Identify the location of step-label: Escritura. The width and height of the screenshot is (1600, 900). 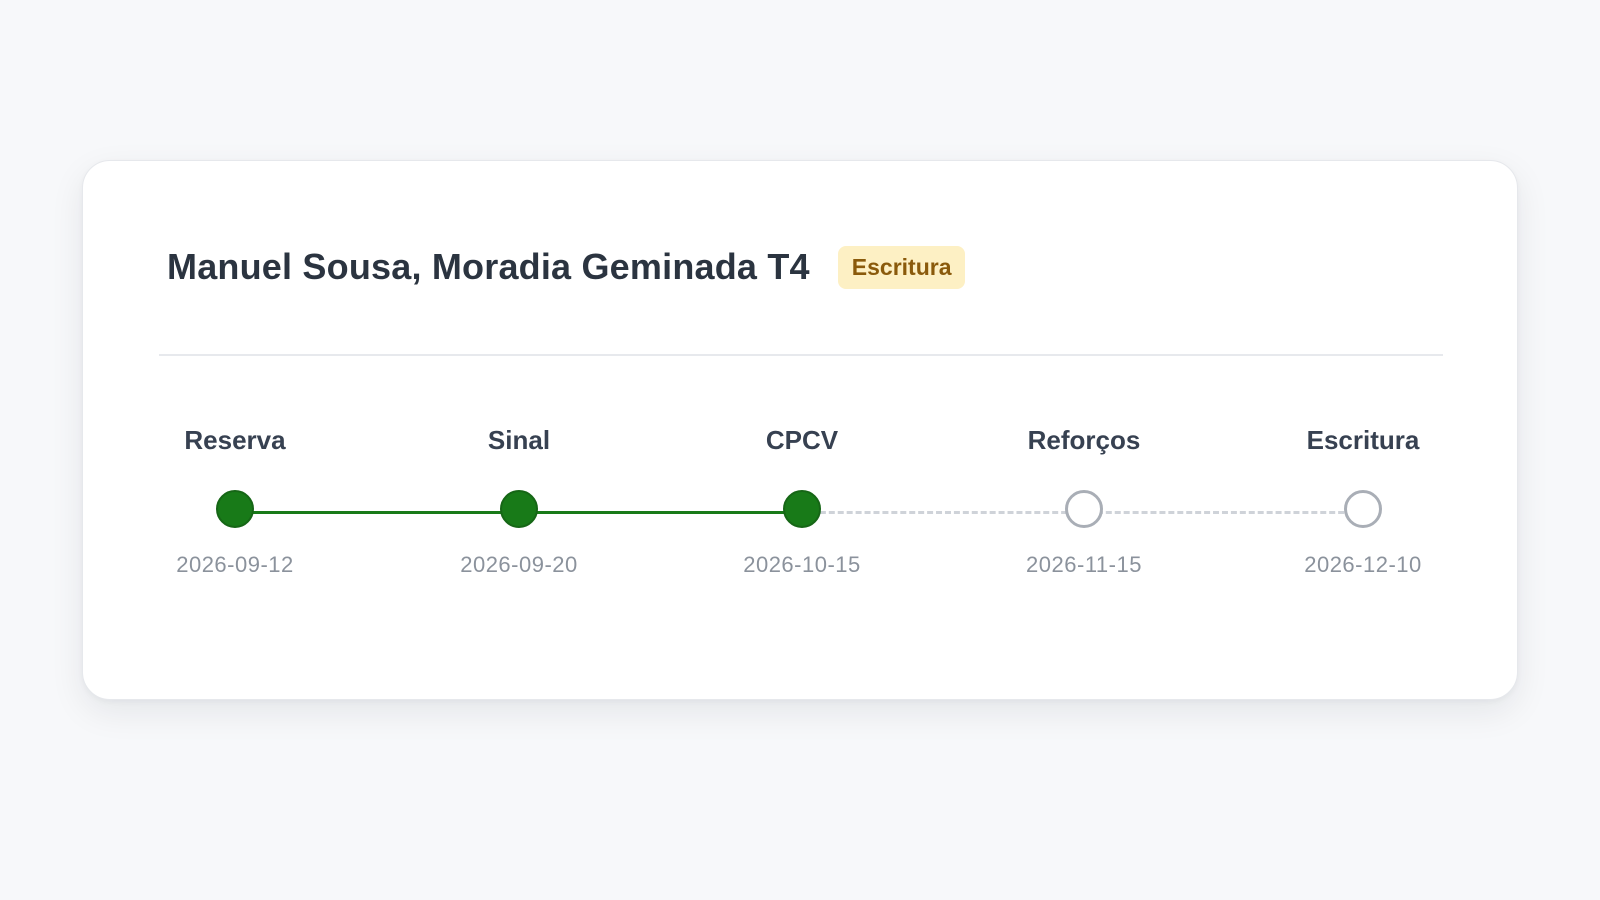
(1363, 440).